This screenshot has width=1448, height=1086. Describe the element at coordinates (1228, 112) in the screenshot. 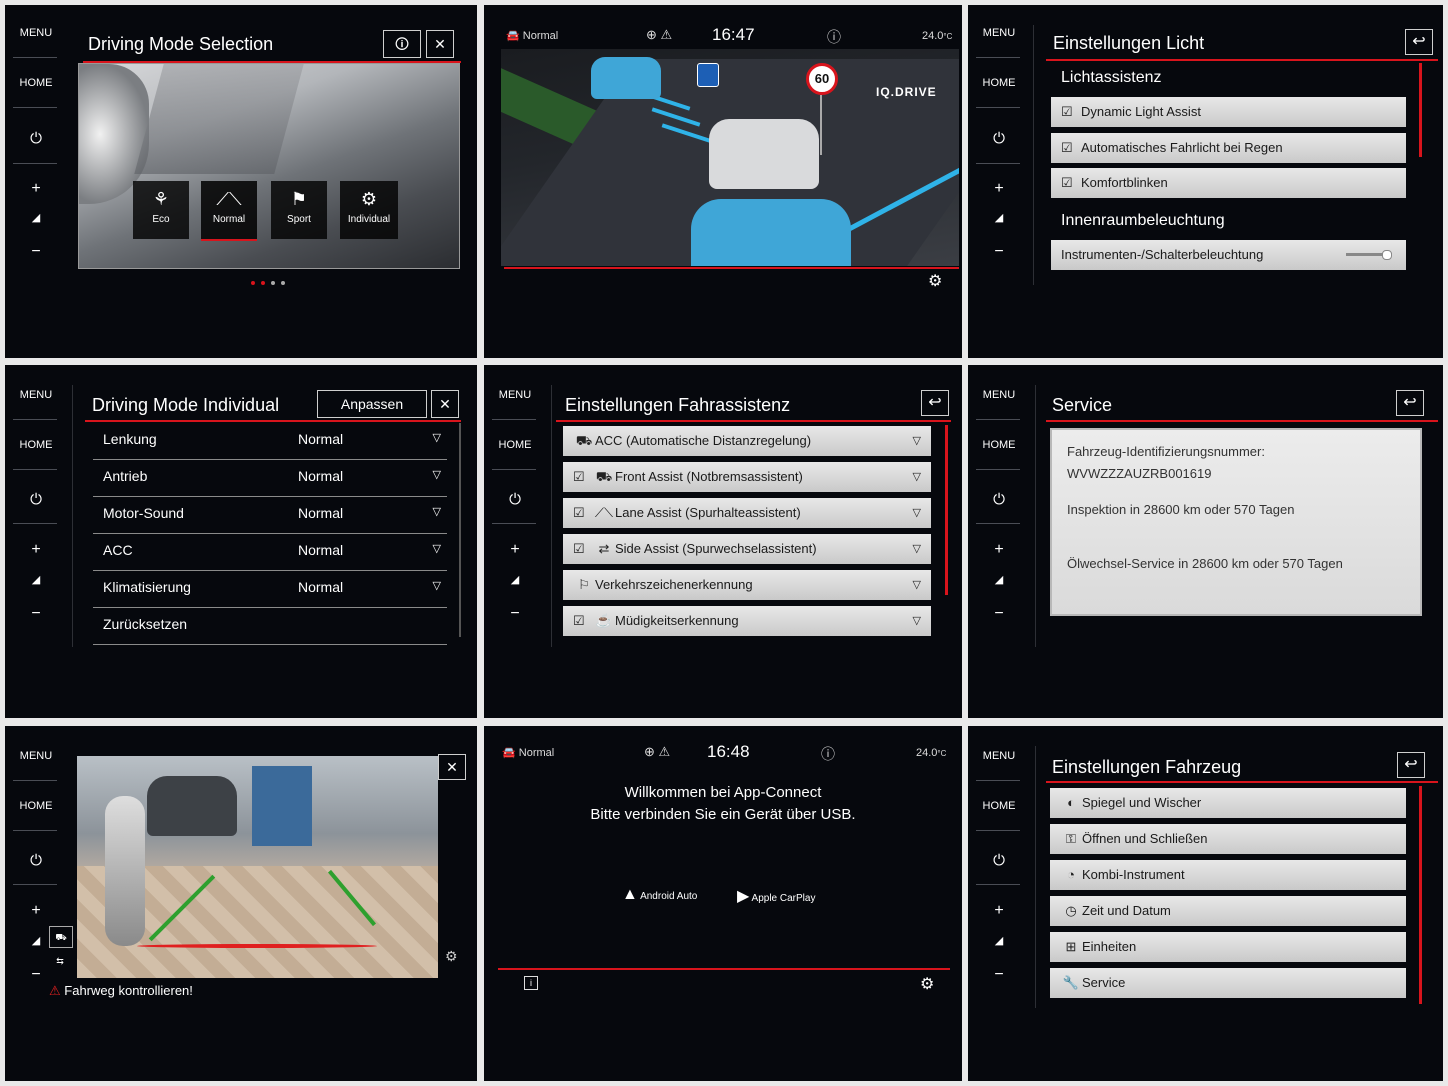

I see `option-dynamic-light-assist: ☑ Dynamic Light Assist` at that location.